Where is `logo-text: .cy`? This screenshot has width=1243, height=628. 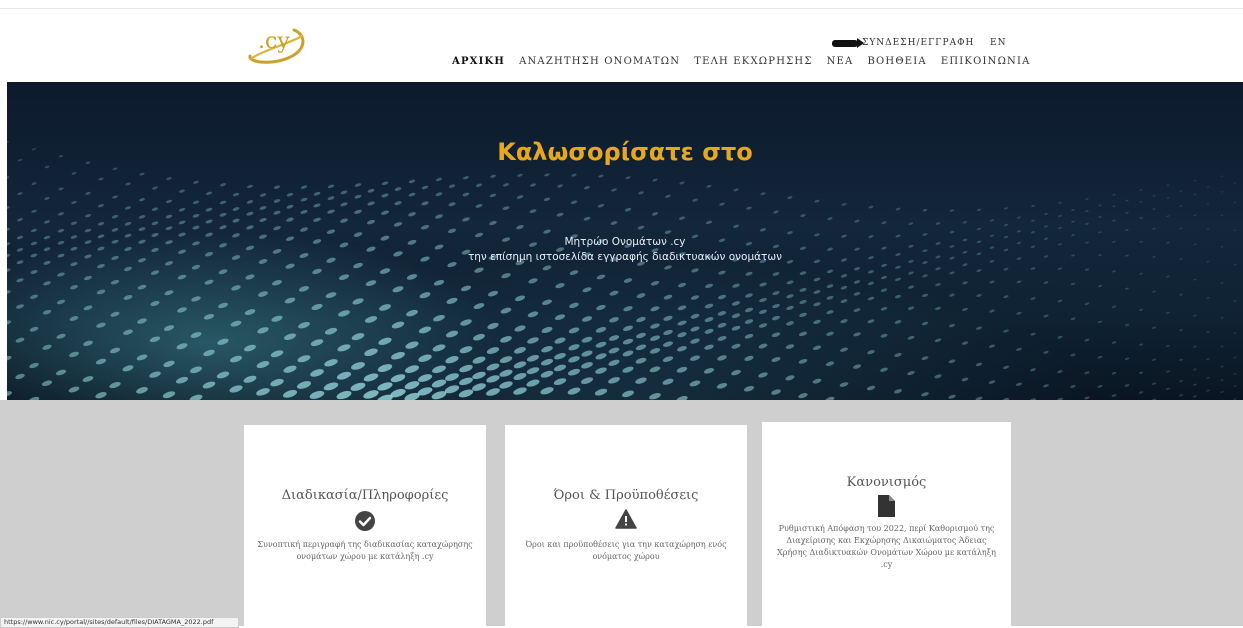 logo-text: .cy is located at coordinates (274, 41).